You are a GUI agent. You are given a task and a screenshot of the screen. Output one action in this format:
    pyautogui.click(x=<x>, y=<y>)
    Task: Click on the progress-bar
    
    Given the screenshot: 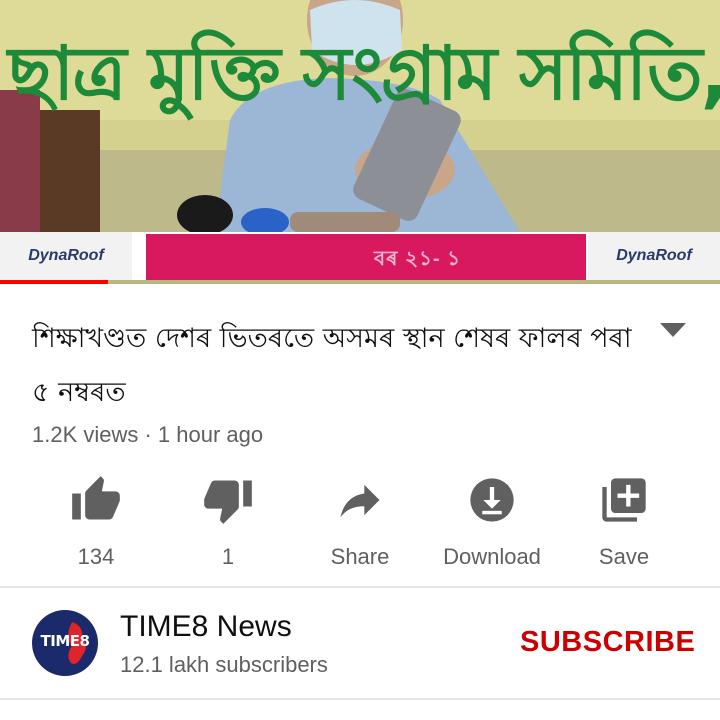 What is the action you would take?
    pyautogui.click(x=360, y=282)
    